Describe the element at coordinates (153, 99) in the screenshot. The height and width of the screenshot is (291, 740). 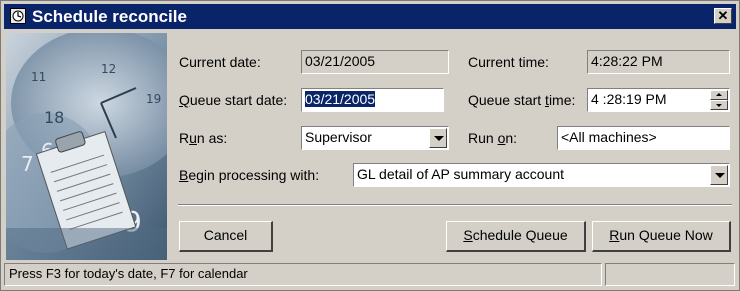
I see `svg-text: 19` at that location.